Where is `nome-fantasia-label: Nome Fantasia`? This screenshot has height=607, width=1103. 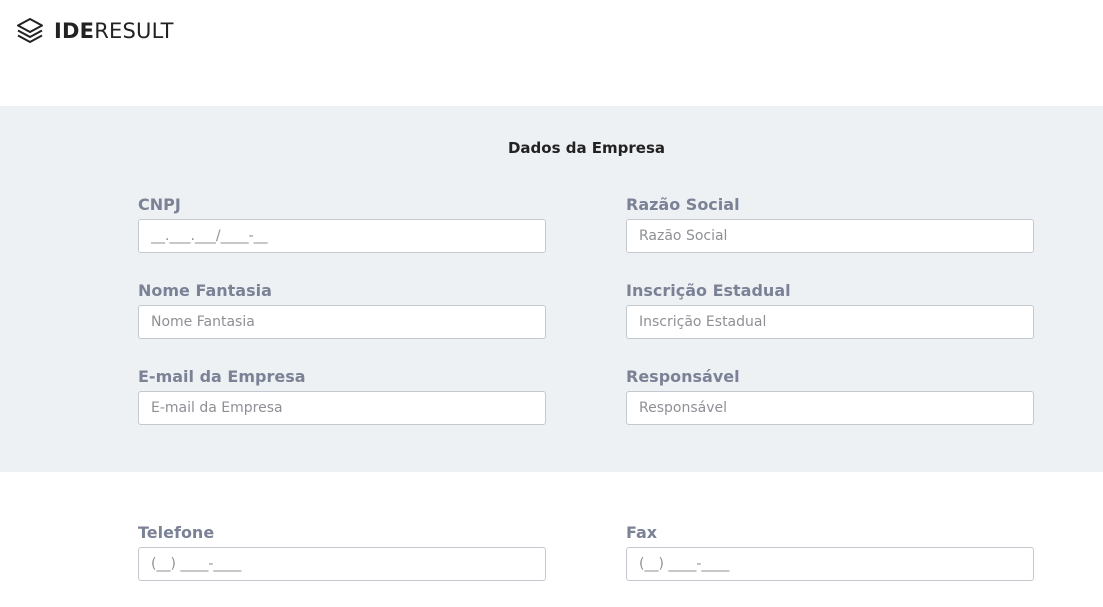 nome-fantasia-label: Nome Fantasia is located at coordinates (205, 290).